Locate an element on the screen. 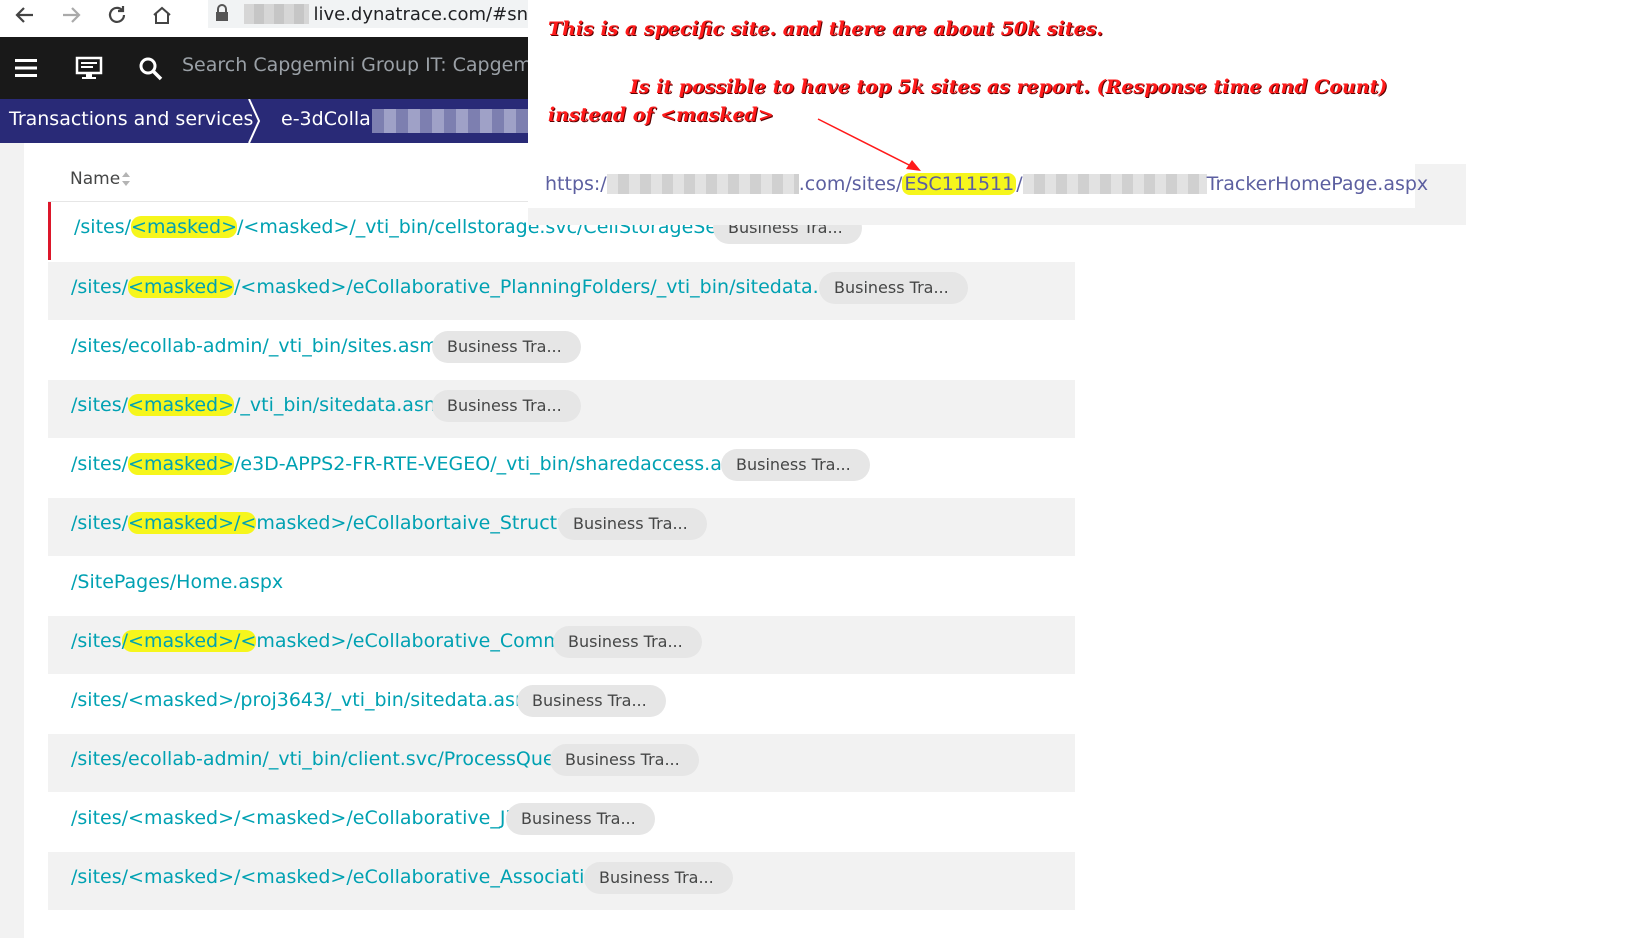 The height and width of the screenshot is (938, 1651). search-icon is located at coordinates (151, 71).